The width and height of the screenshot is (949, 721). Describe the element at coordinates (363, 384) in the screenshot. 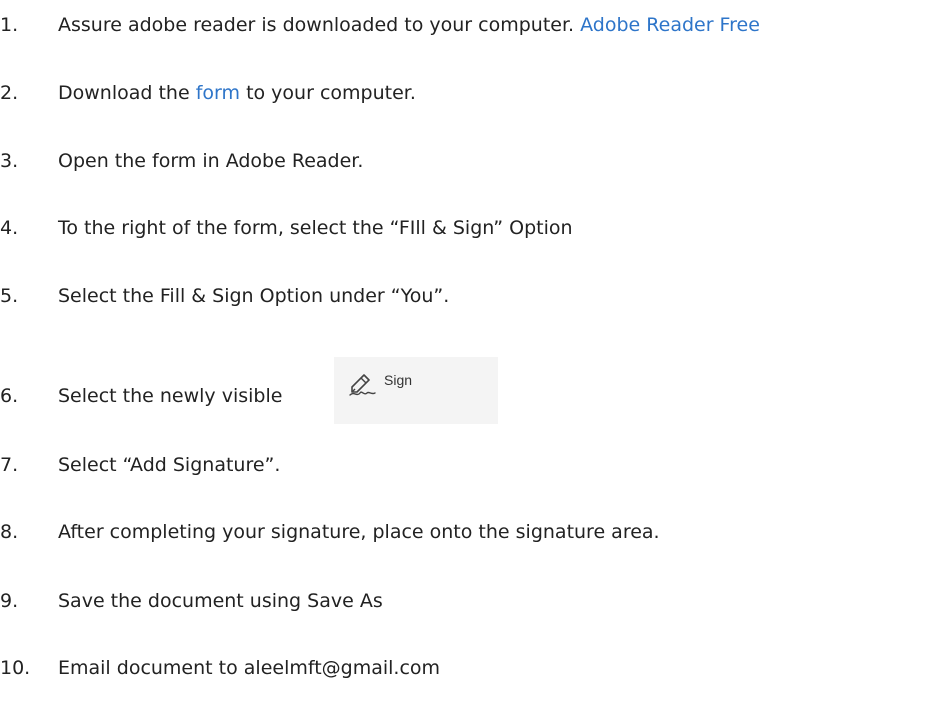

I see `pen-signature-icon` at that location.